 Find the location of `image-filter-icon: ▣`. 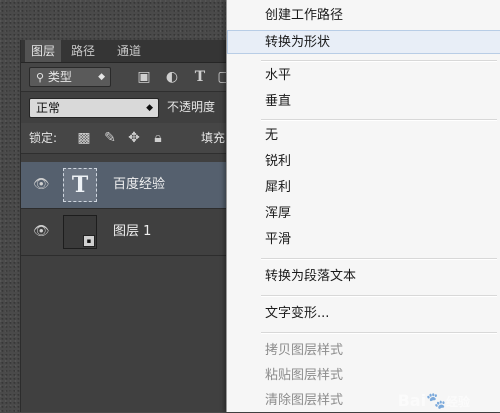

image-filter-icon: ▣ is located at coordinates (144, 77).